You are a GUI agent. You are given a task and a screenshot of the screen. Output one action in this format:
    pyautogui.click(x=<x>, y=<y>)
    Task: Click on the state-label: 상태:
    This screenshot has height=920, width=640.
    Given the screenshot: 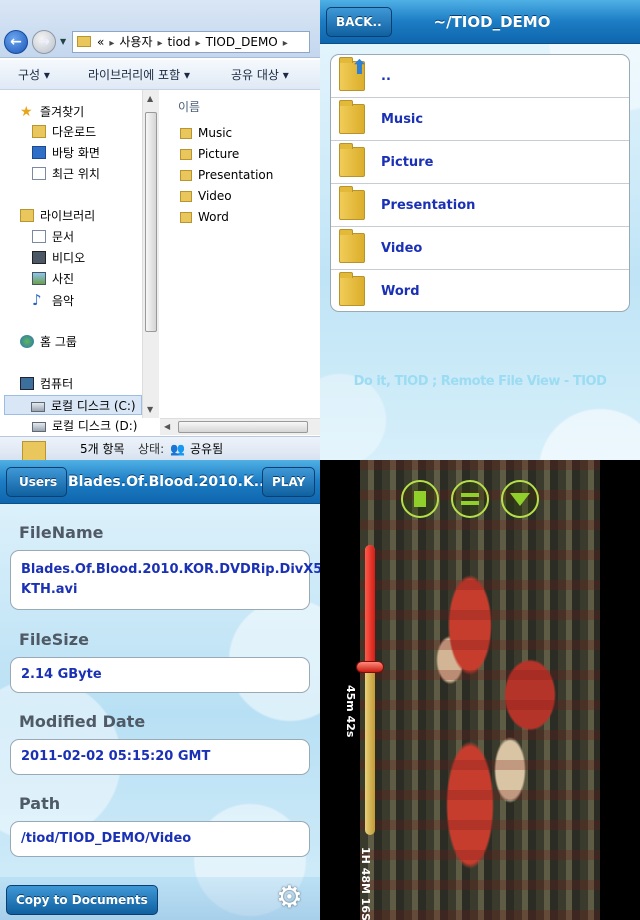 What is the action you would take?
    pyautogui.click(x=151, y=449)
    